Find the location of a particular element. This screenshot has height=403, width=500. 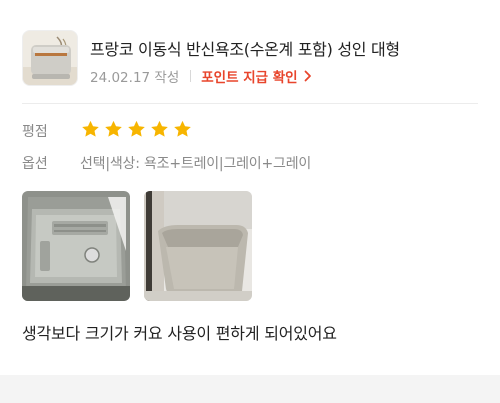

product-thumbnail is located at coordinates (50, 58).